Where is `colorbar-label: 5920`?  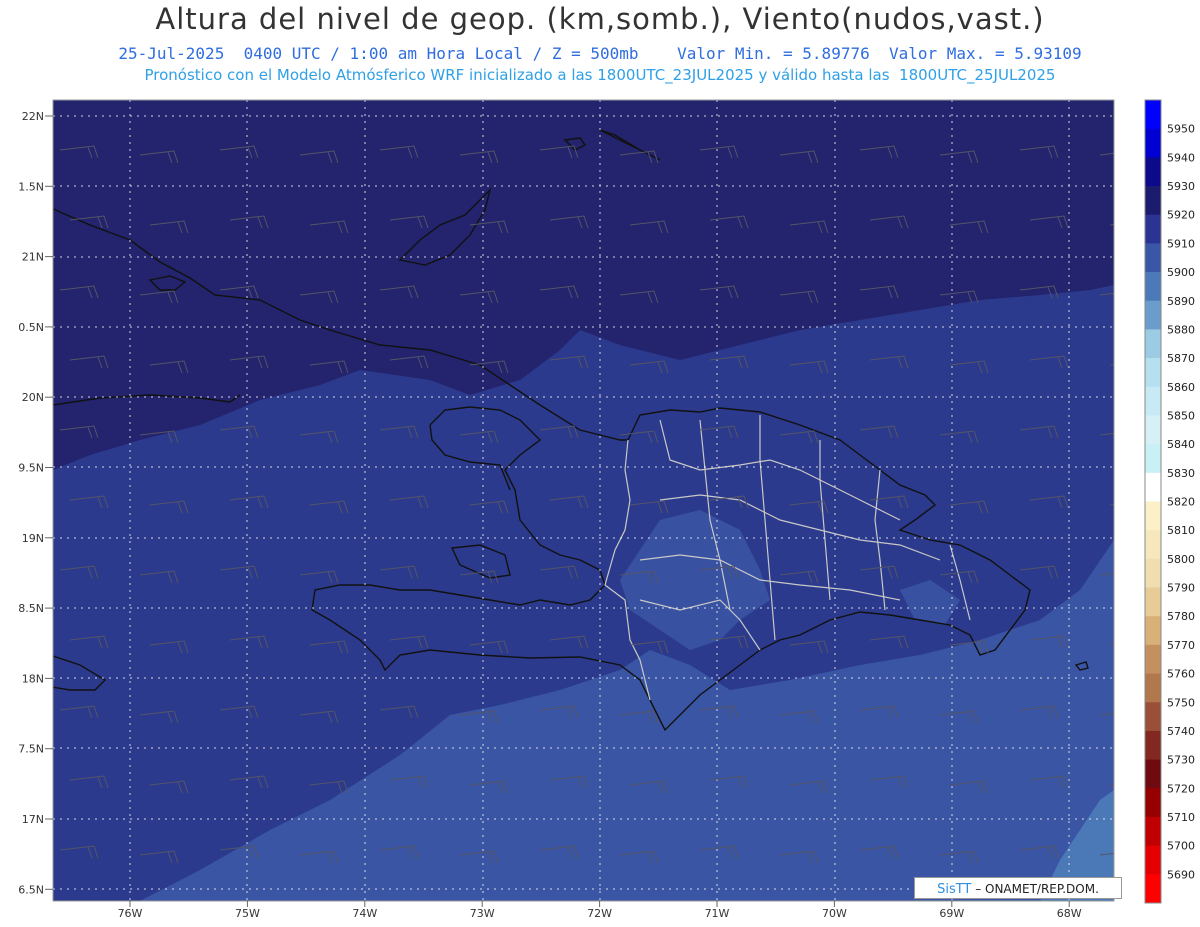 colorbar-label: 5920 is located at coordinates (1181, 215).